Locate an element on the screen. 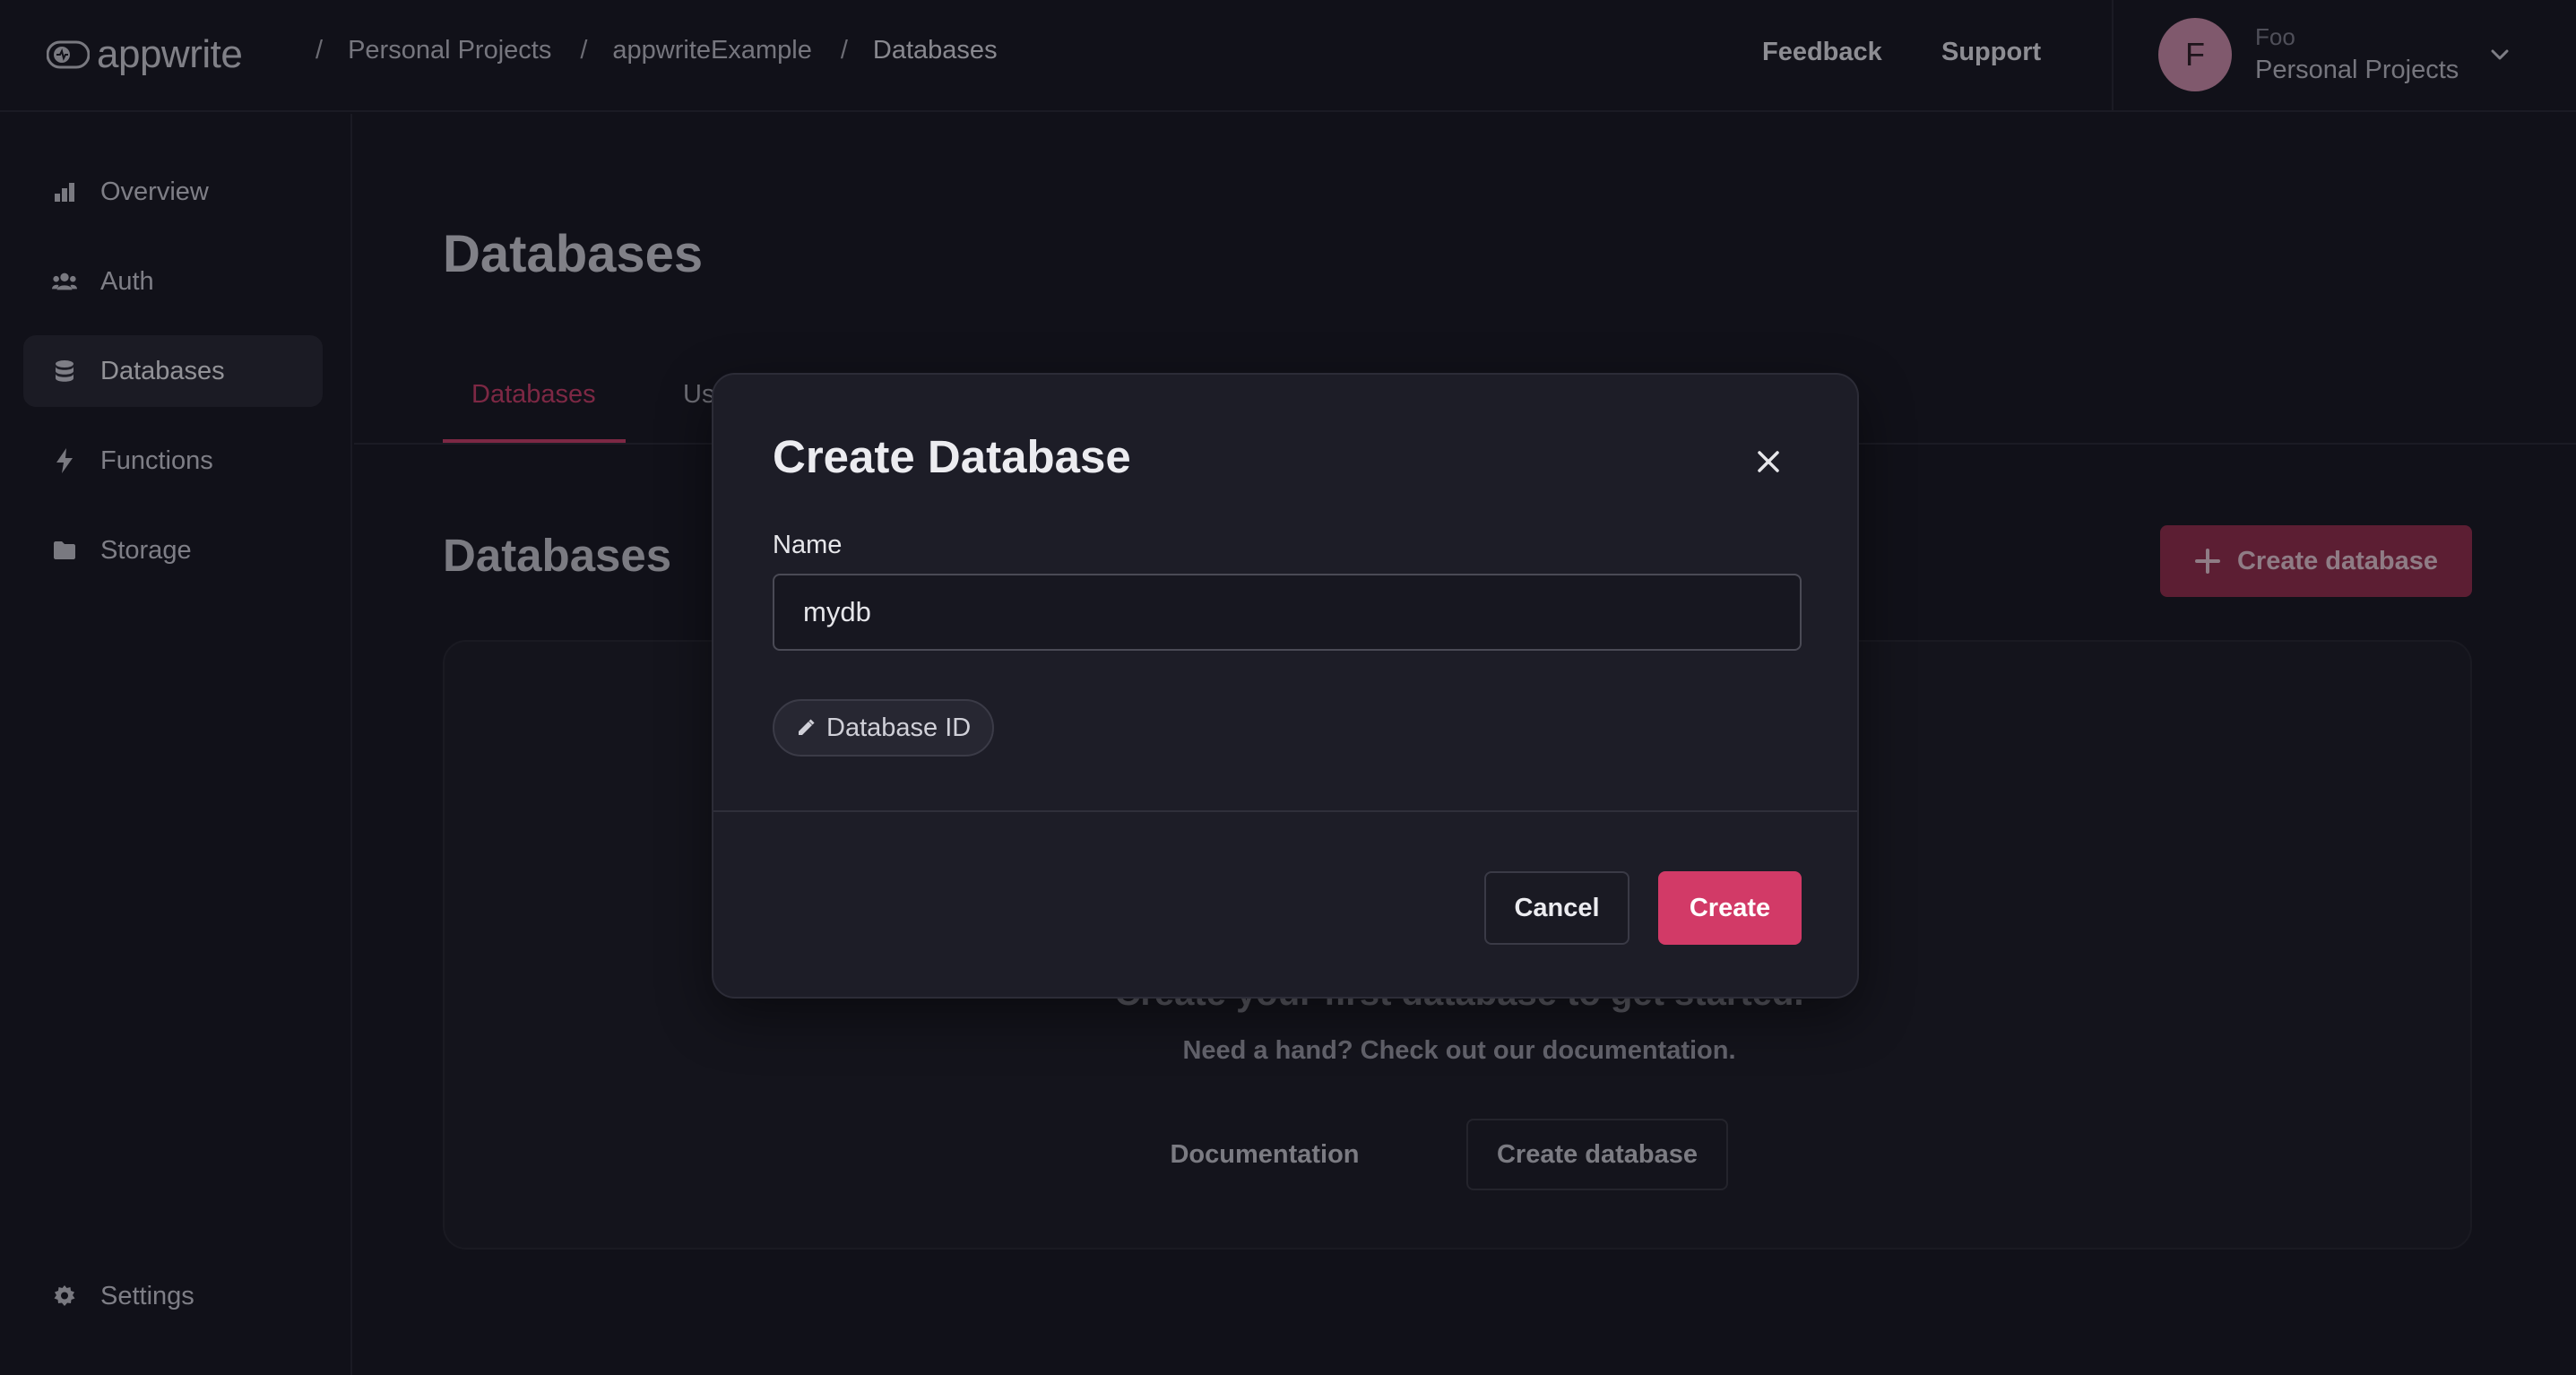 The image size is (2576, 1375). pencil-icon is located at coordinates (807, 727).